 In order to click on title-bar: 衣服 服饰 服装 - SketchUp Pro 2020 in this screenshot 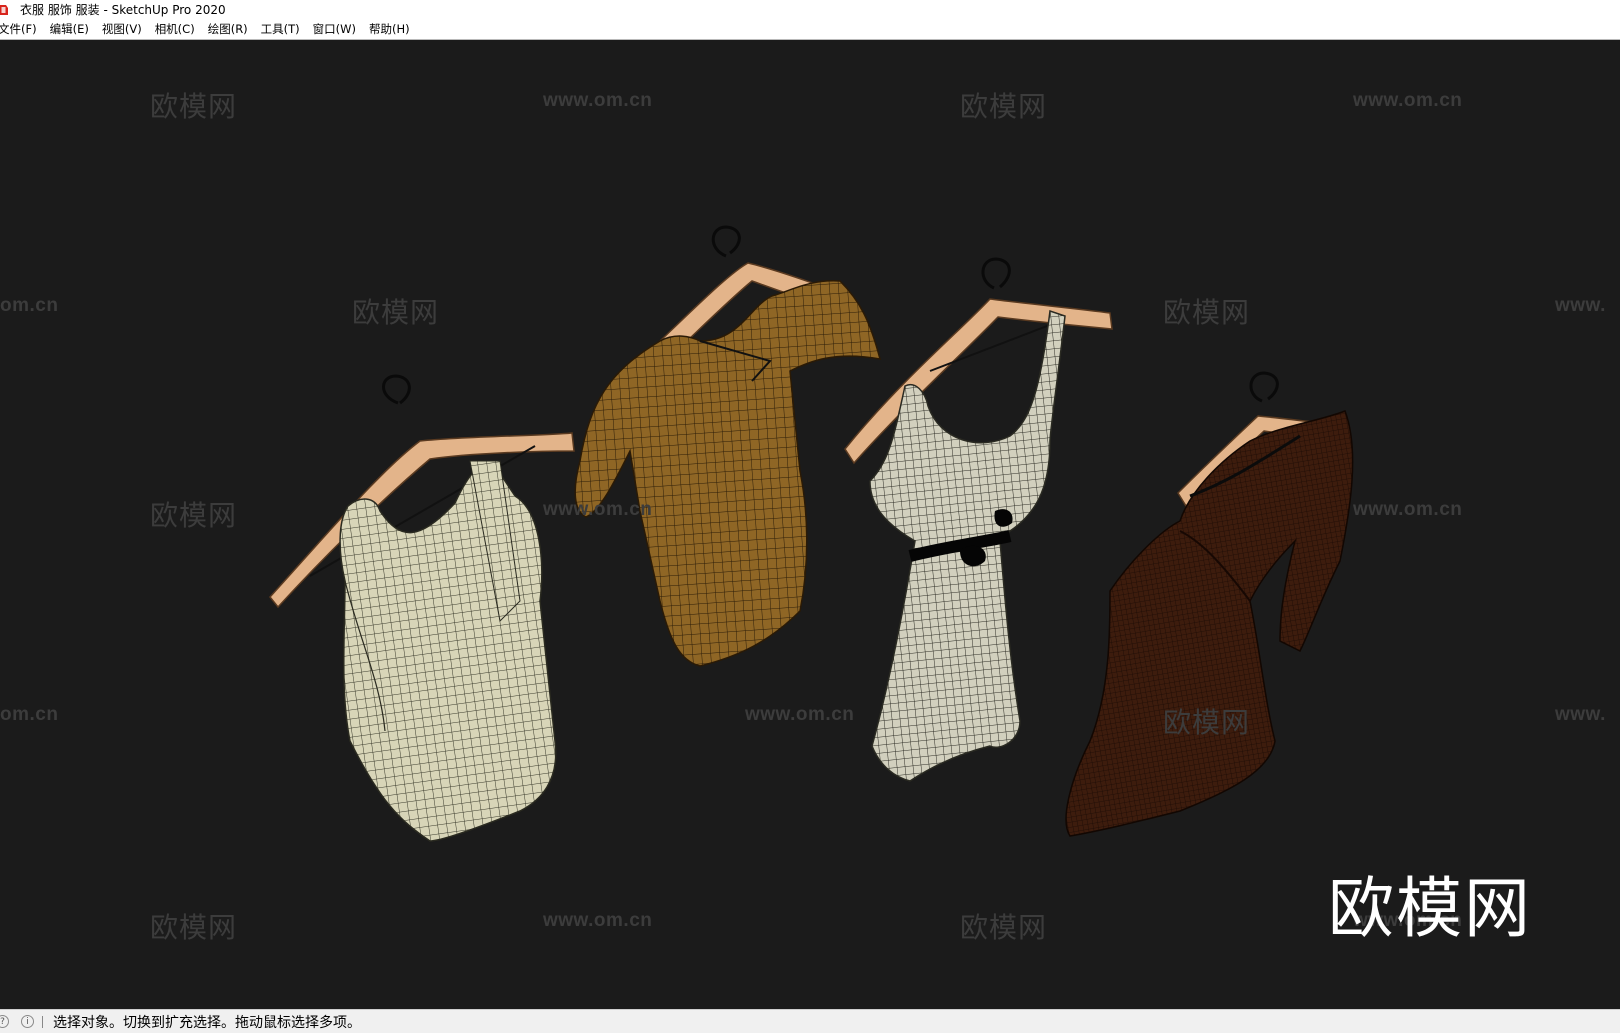, I will do `click(810, 9)`.